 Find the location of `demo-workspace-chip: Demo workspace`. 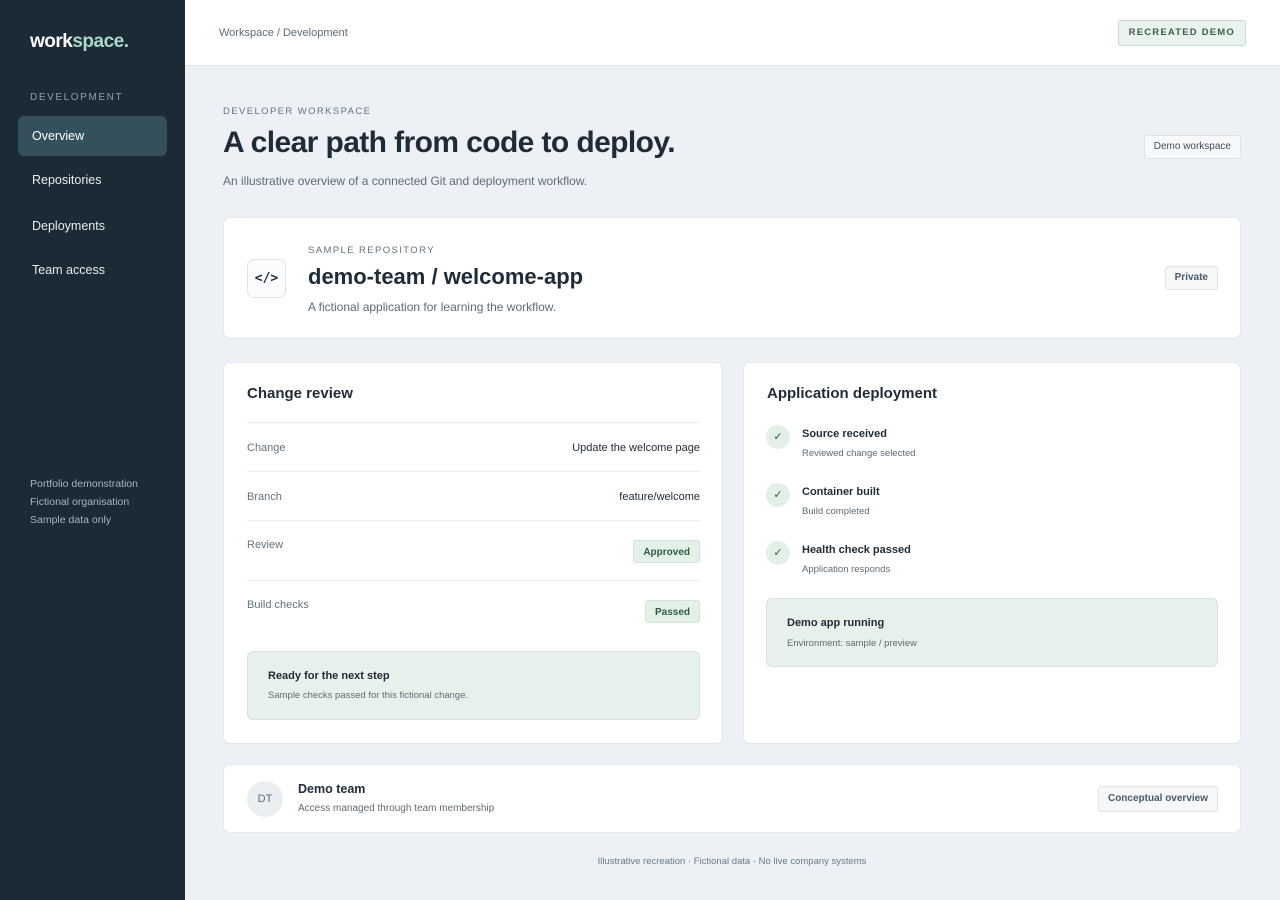

demo-workspace-chip: Demo workspace is located at coordinates (1192, 147).